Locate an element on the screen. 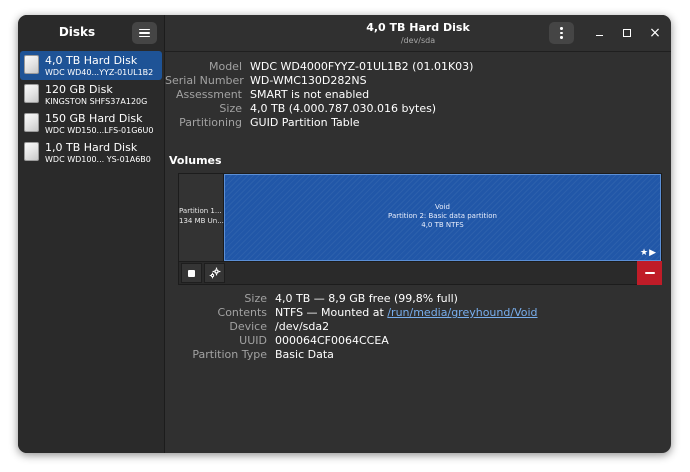  disk-name: 4,0 TB Hard Disk is located at coordinates (91, 60).